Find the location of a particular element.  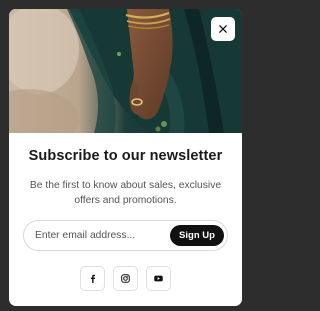

youtube-icon is located at coordinates (158, 278).